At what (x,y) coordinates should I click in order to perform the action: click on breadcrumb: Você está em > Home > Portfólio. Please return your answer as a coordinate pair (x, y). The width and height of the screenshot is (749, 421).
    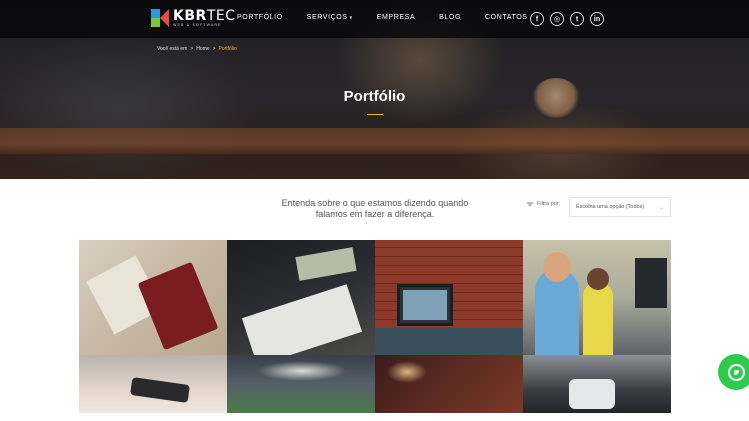
    Looking at the image, I should click on (197, 49).